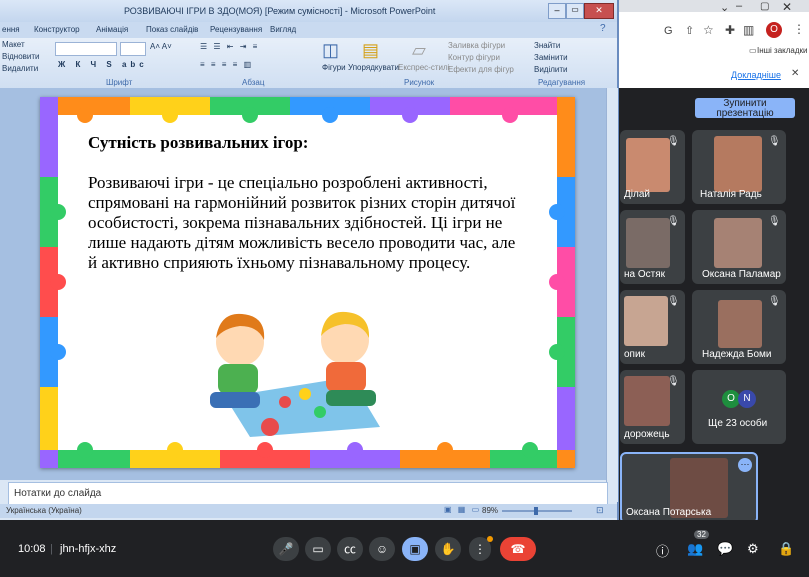 This screenshot has width=809, height=577. What do you see at coordinates (708, 30) in the screenshot?
I see `star-icon: ☆` at bounding box center [708, 30].